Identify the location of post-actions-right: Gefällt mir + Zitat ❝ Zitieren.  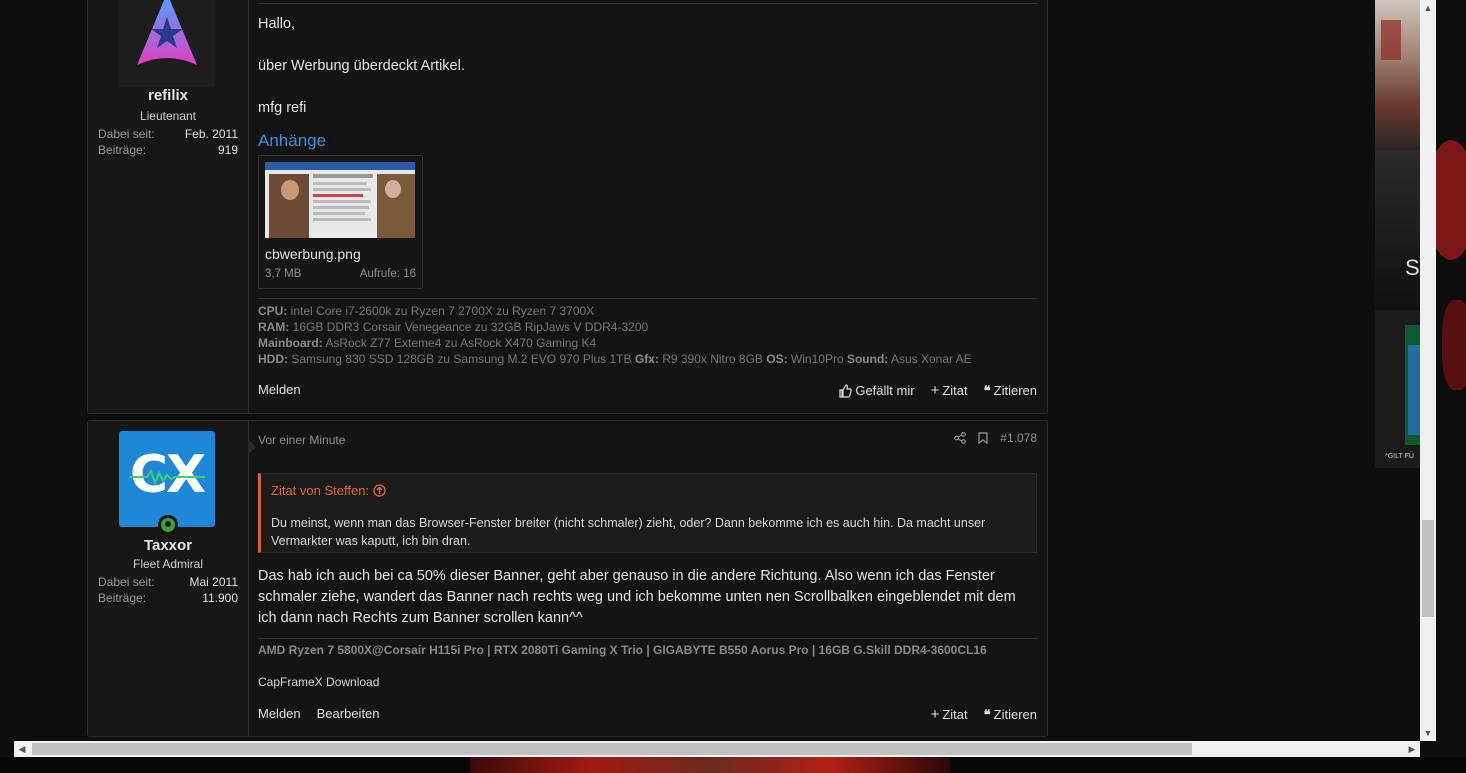
(937, 390).